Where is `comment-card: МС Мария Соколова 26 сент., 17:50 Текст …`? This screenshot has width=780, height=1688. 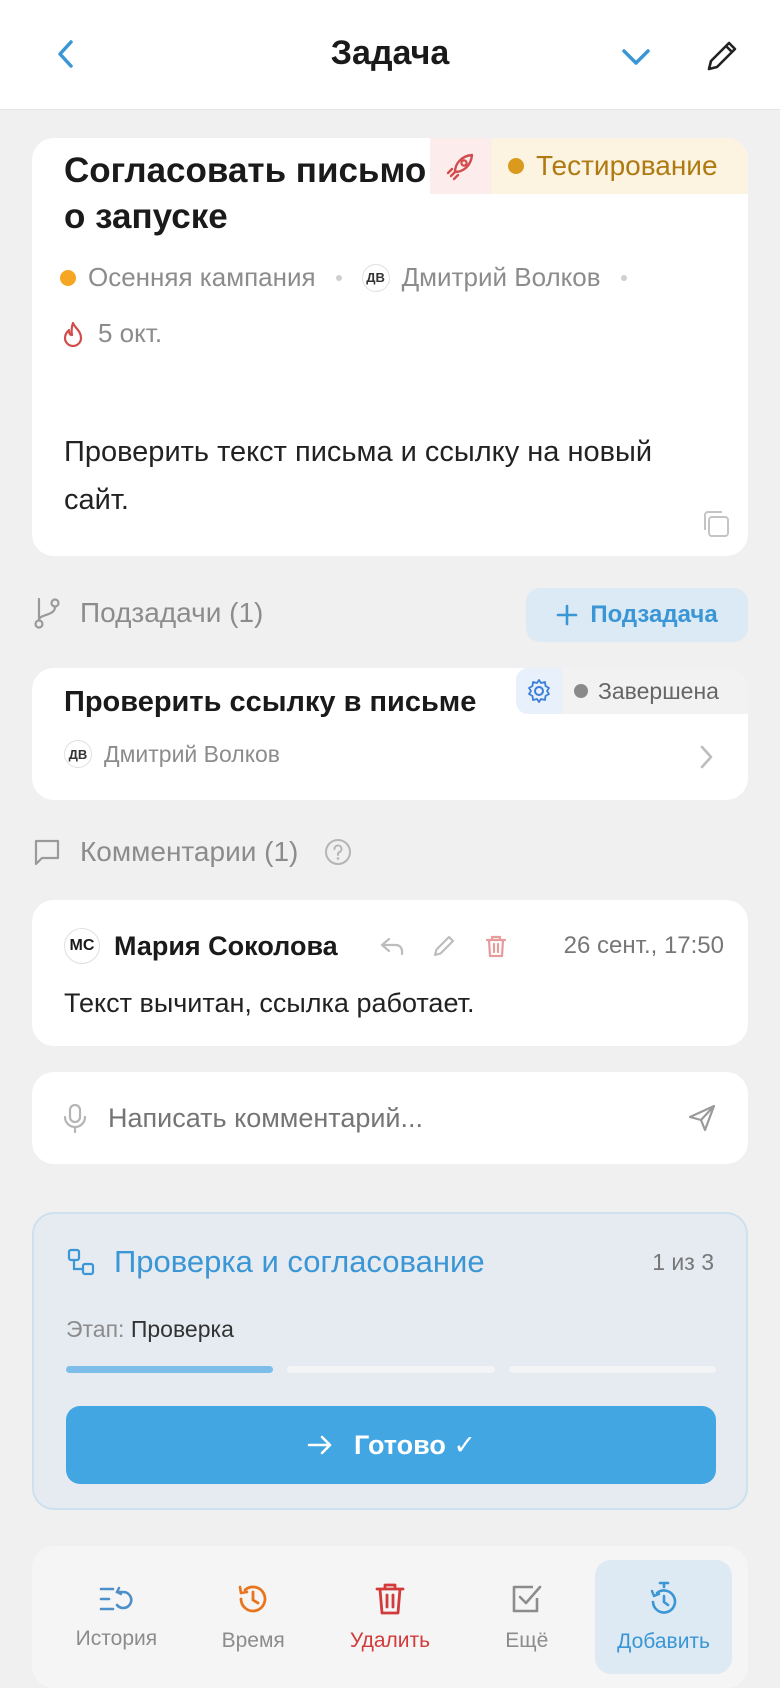
comment-card: МС Мария Соколова 26 сент., 17:50 Текст … is located at coordinates (390, 973).